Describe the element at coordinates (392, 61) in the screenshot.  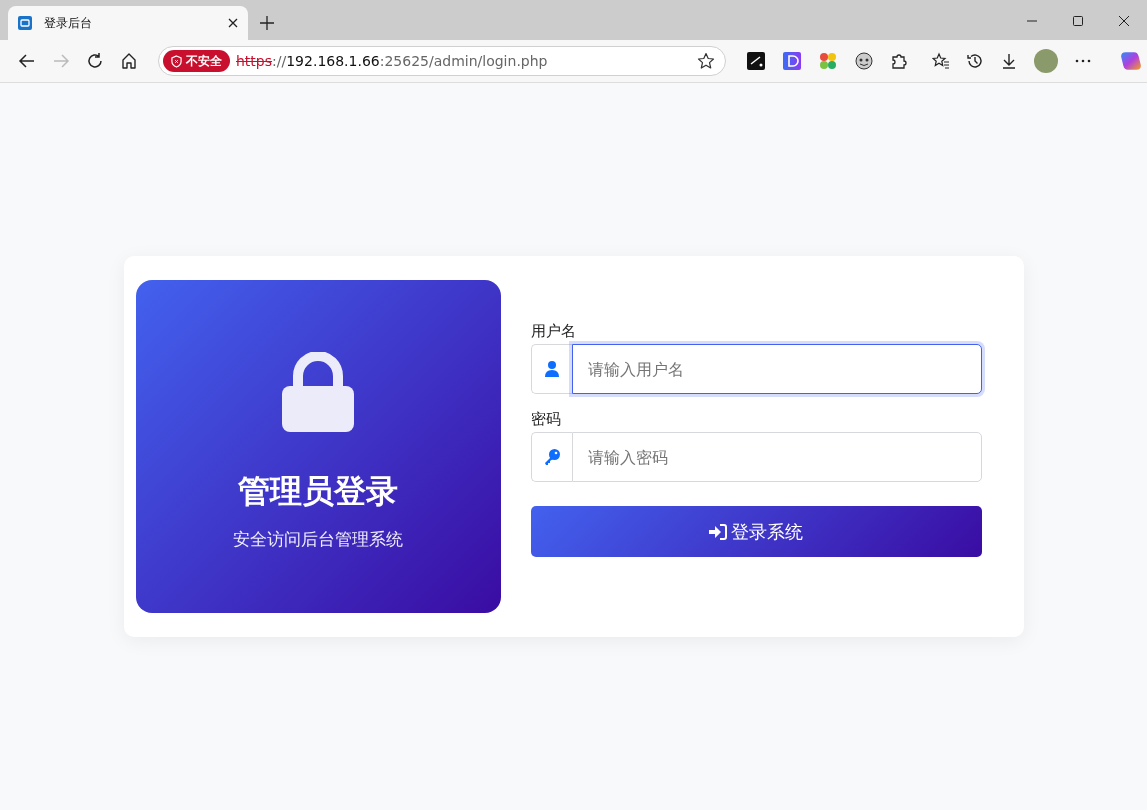
I see `url-text: https://192.168.1.66:25625/admin/login.php` at that location.